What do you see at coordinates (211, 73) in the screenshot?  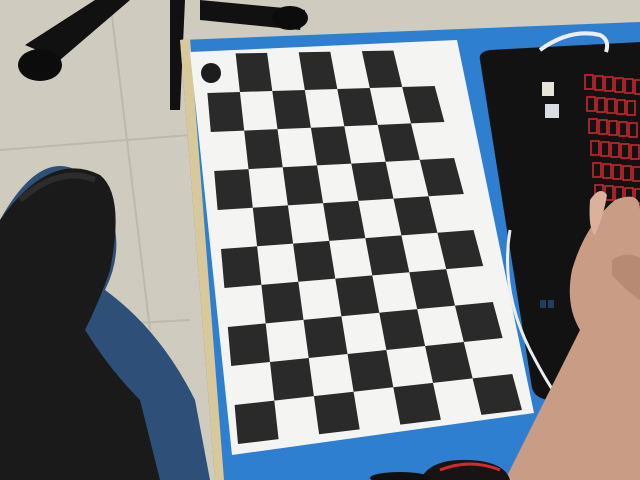 I see `round-black-sticker` at bounding box center [211, 73].